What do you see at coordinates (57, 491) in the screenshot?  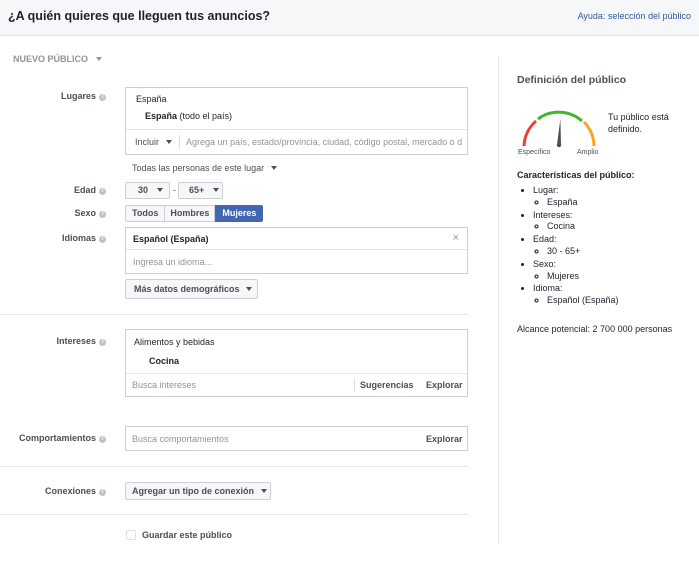 I see `connections-label: Conexiones i` at bounding box center [57, 491].